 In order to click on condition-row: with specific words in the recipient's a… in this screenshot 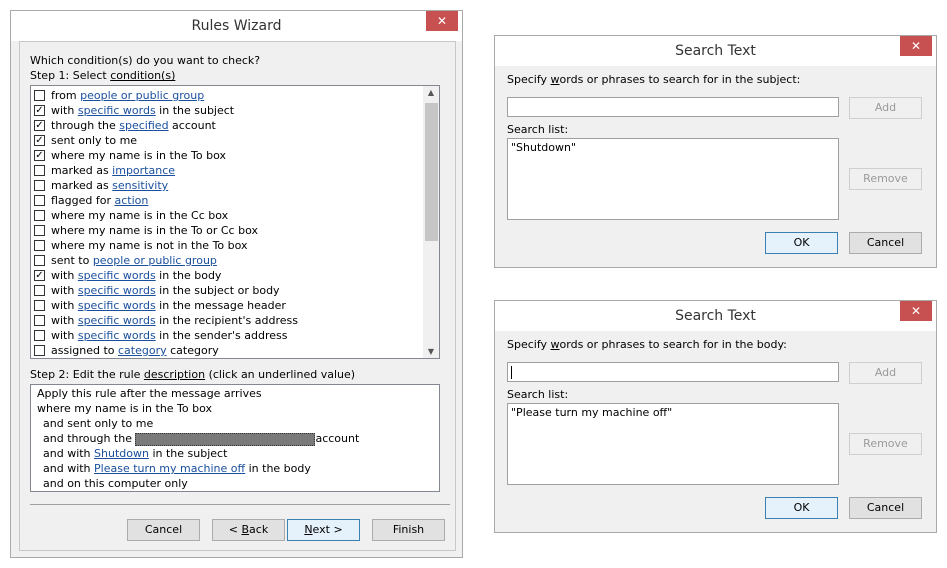, I will do `click(166, 320)`.